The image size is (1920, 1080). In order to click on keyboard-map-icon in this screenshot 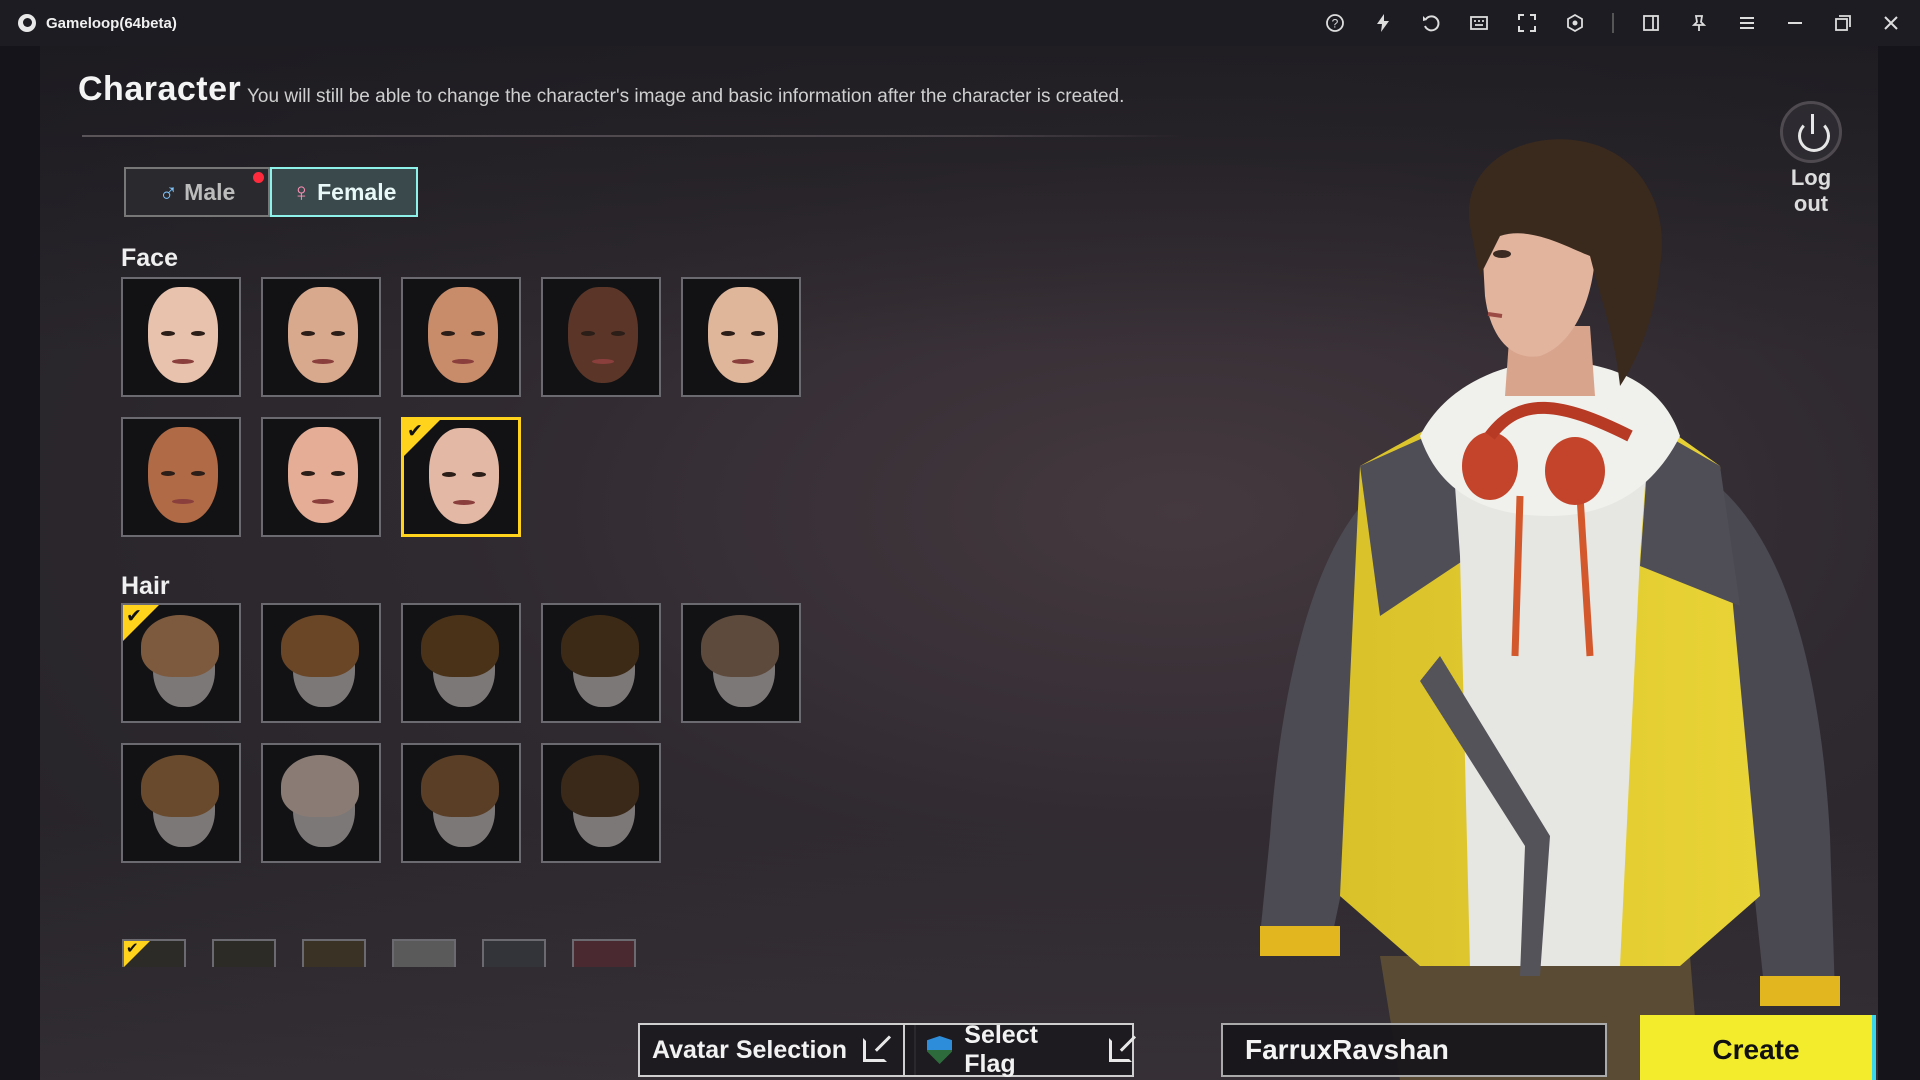, I will do `click(1479, 23)`.